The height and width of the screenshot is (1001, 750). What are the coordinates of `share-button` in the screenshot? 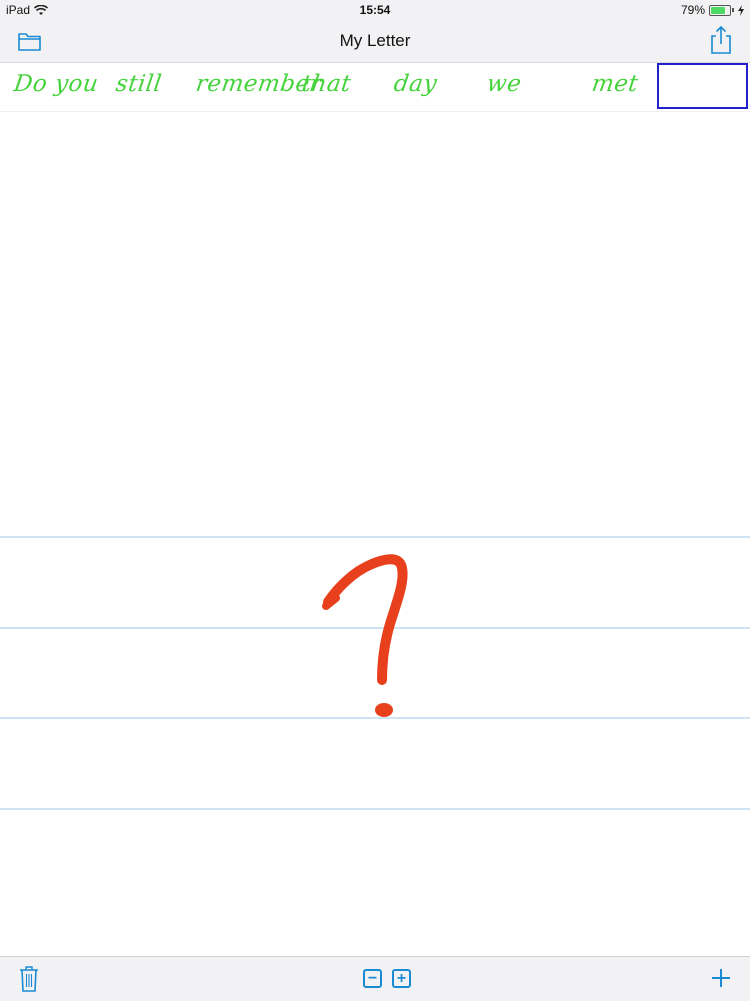 It's located at (721, 39).